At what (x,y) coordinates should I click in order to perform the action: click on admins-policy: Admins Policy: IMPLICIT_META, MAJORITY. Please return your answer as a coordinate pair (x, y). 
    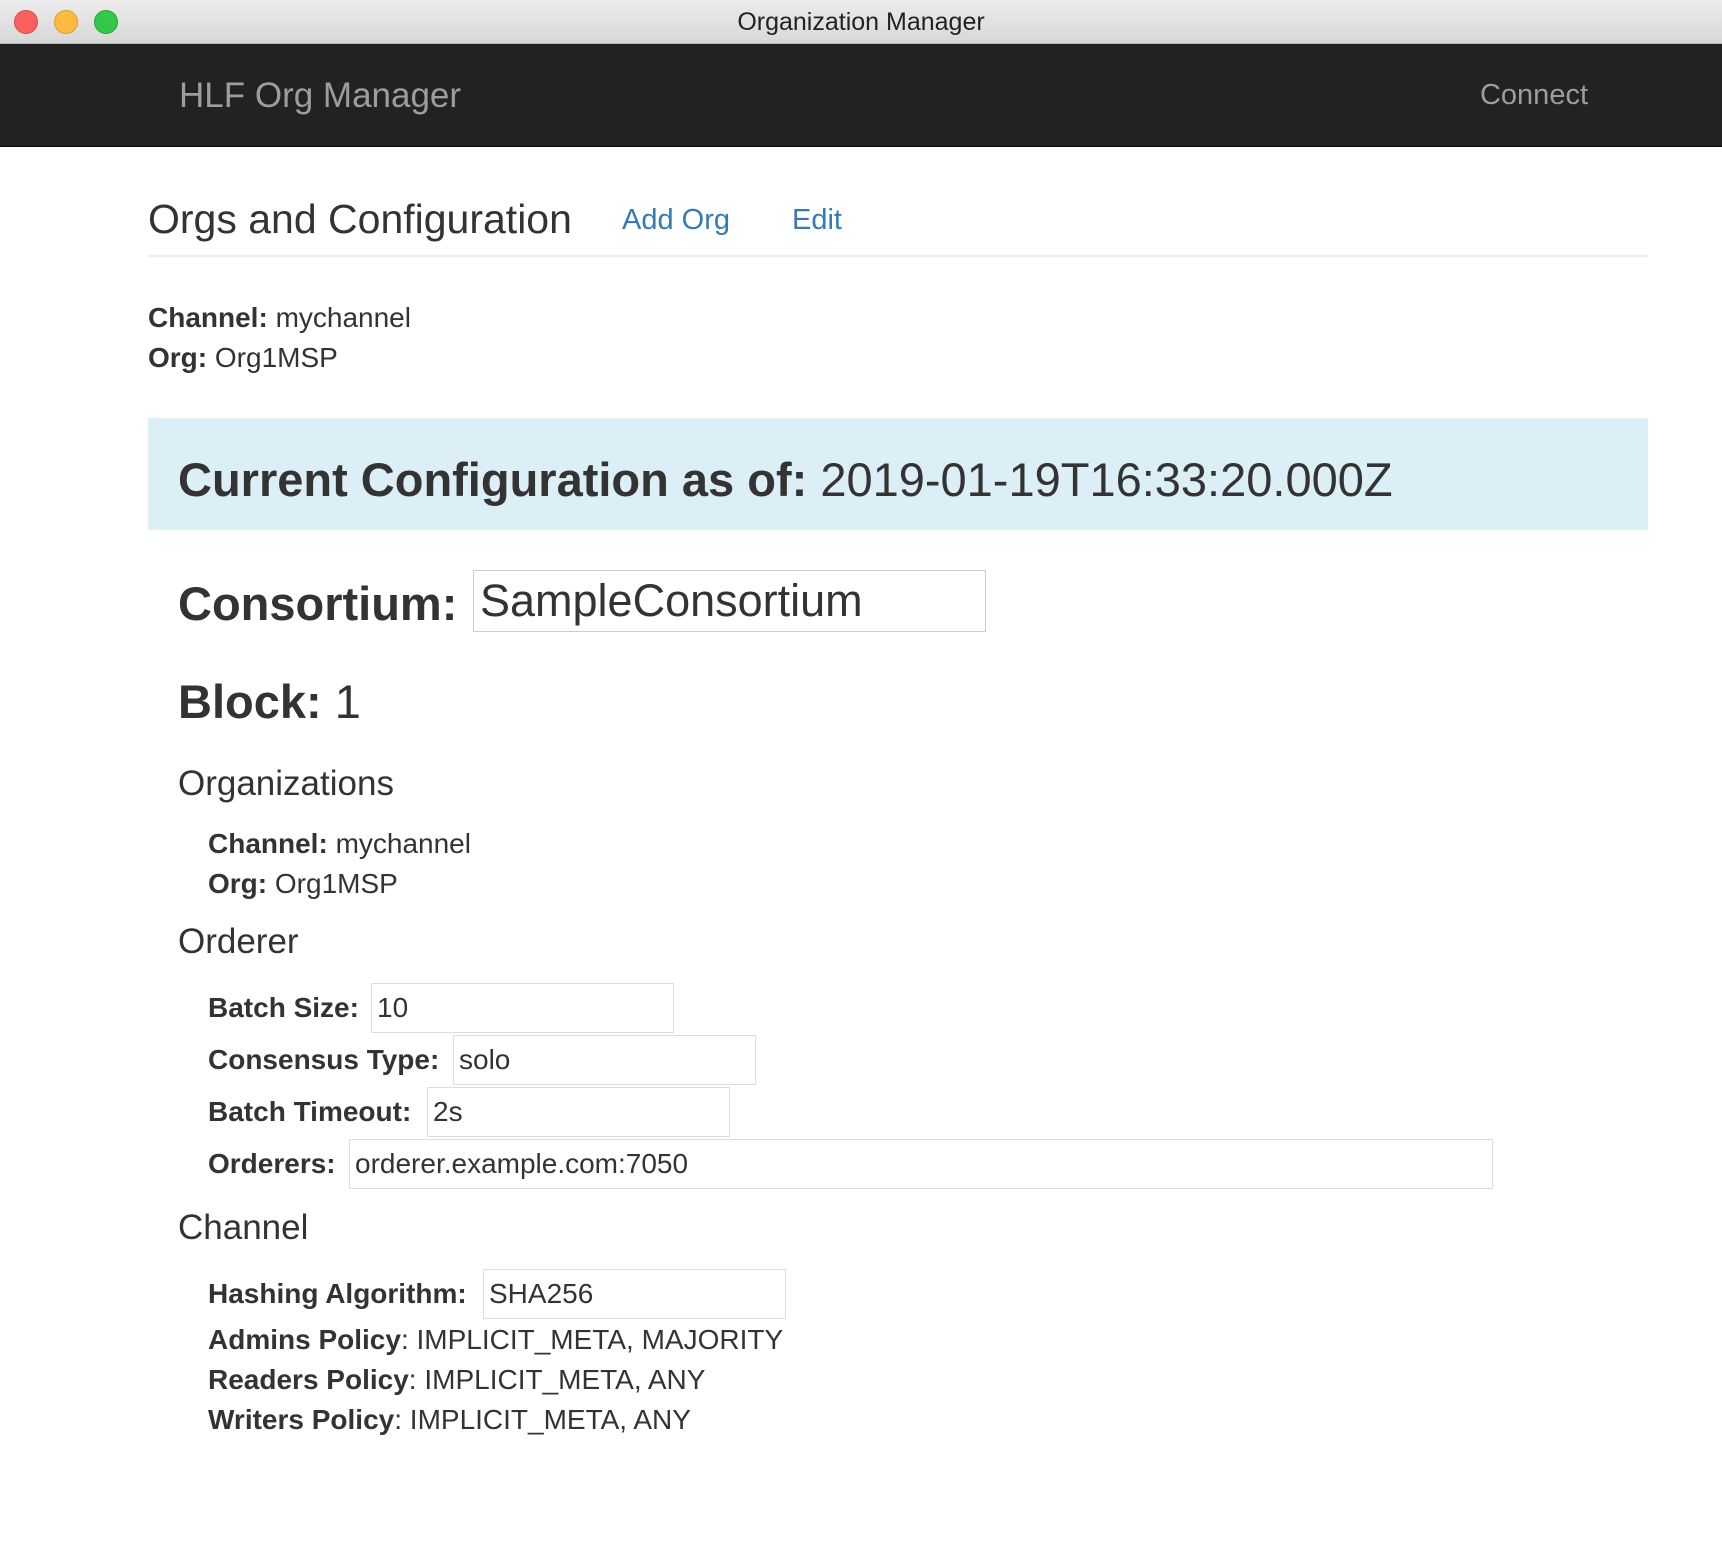
    Looking at the image, I should click on (495, 1340).